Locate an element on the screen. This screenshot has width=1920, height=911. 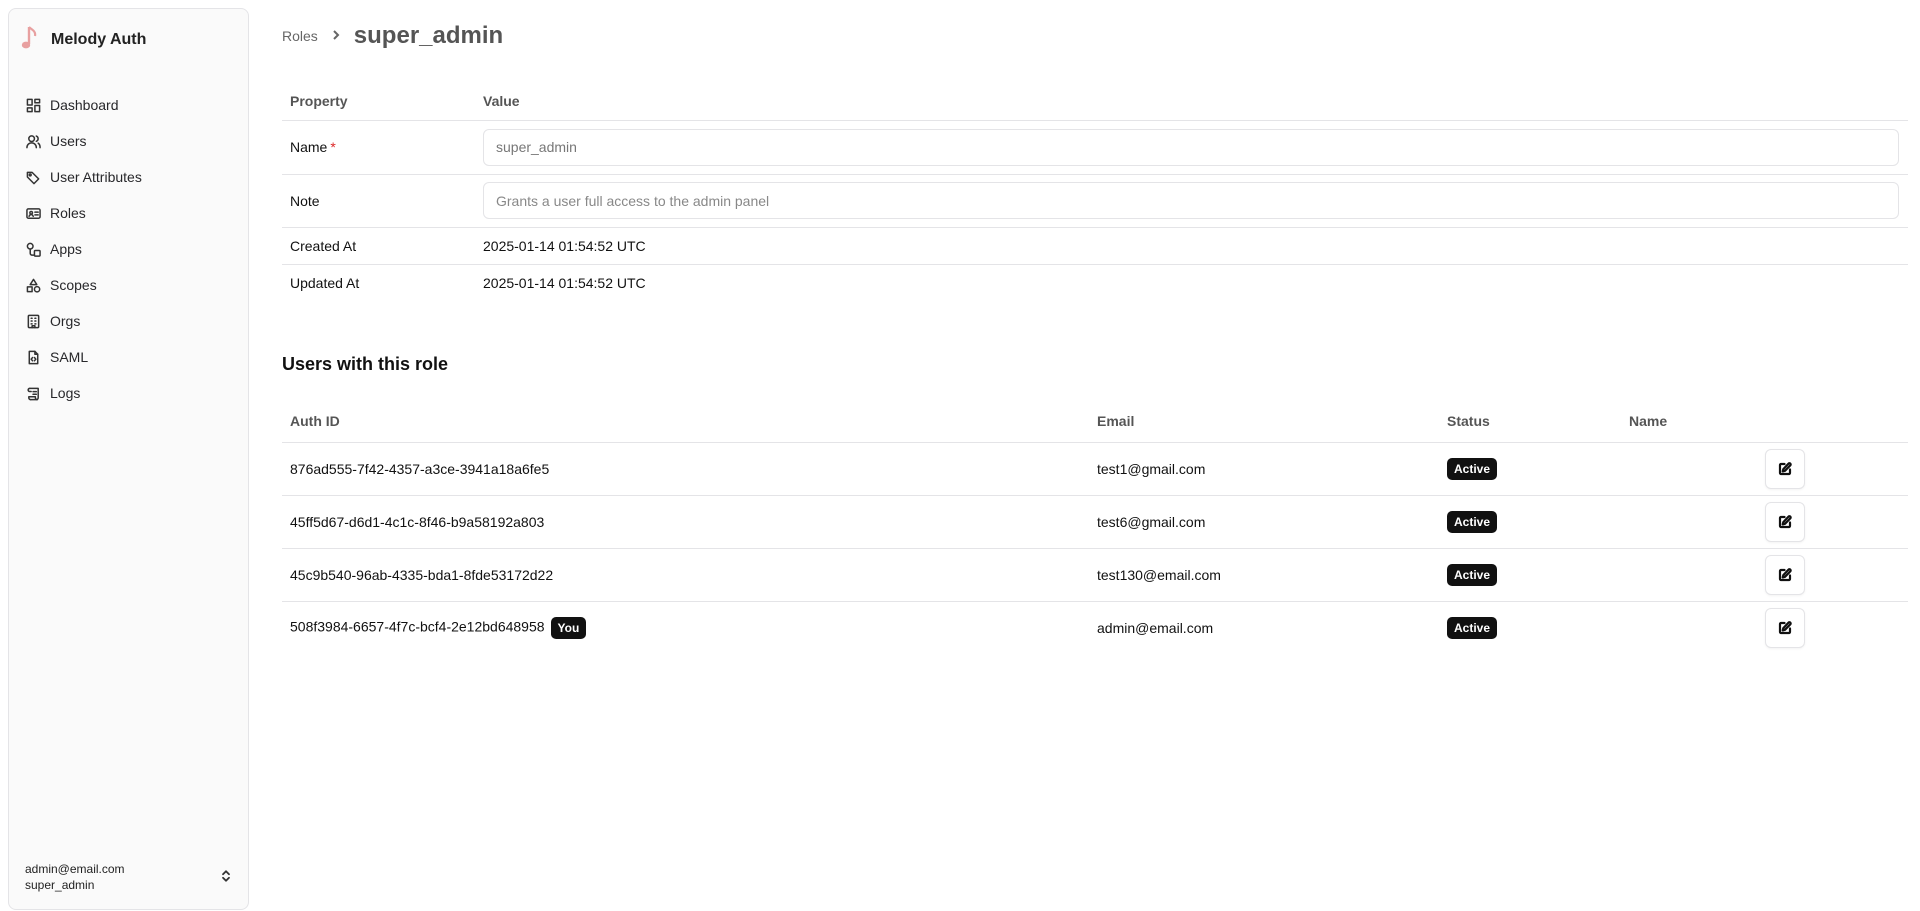
shapes-icon is located at coordinates (33, 285).